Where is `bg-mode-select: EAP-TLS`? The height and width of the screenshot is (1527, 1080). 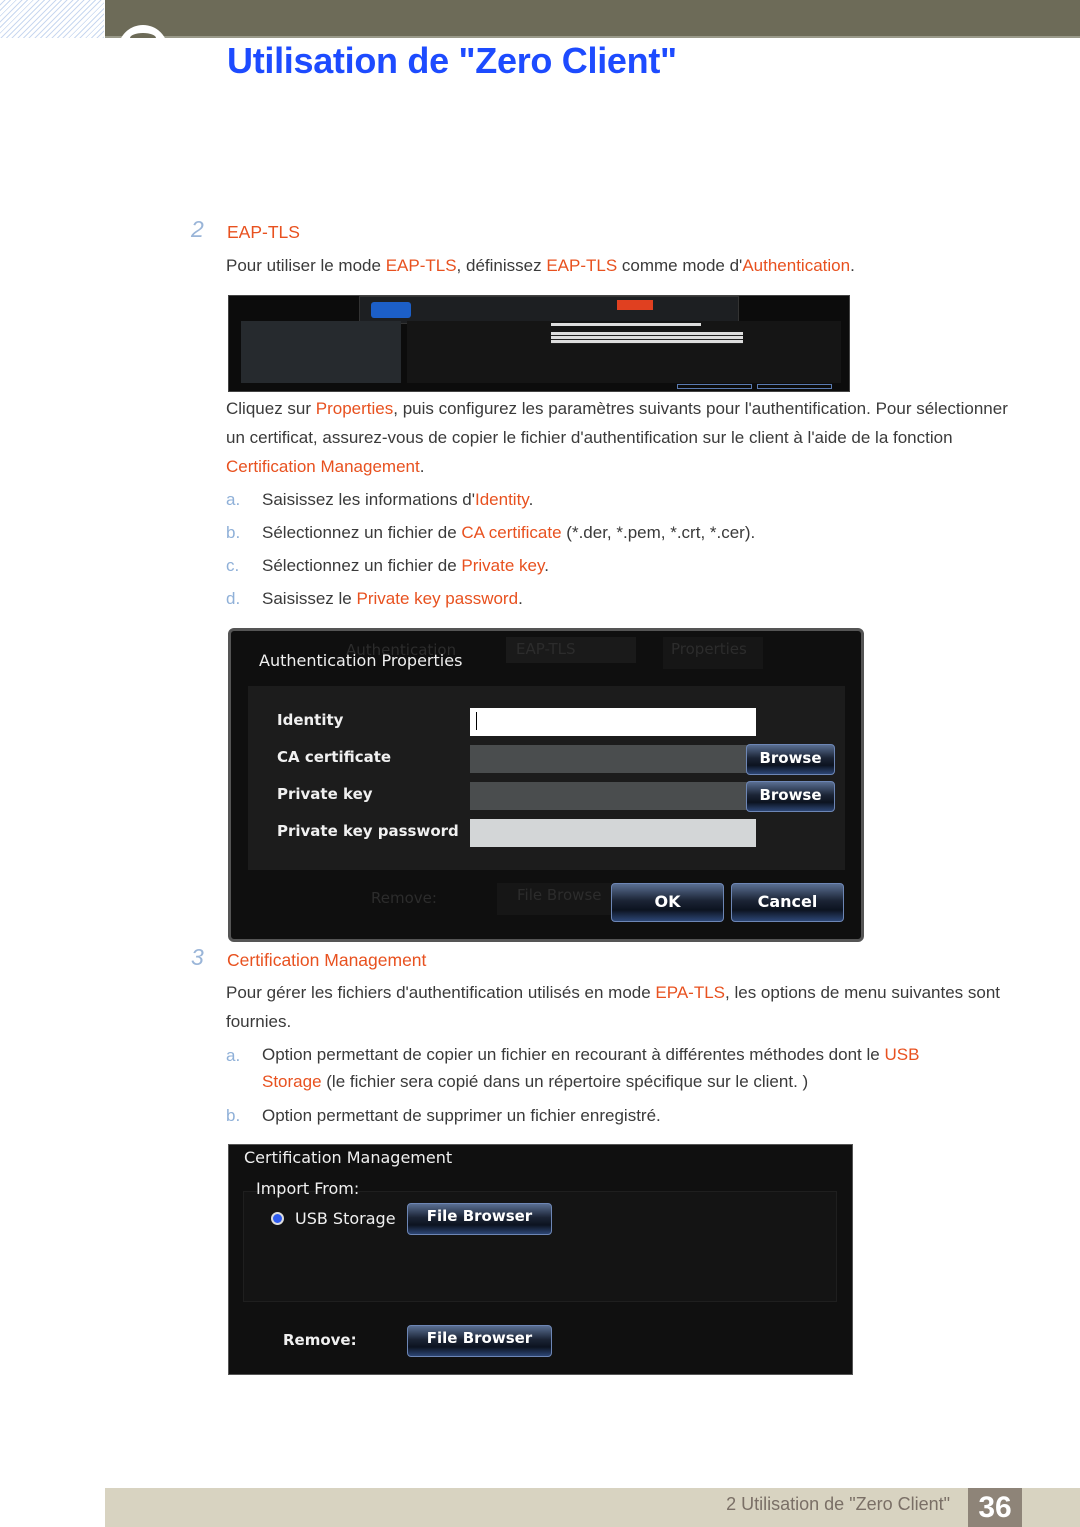 bg-mode-select: EAP-TLS is located at coordinates (571, 650).